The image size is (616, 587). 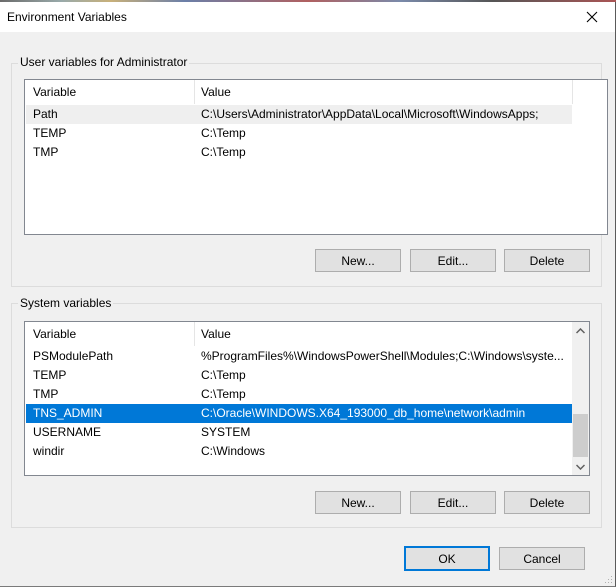 What do you see at coordinates (68, 413) in the screenshot?
I see `variable-name-cell: TNS_ADMIN` at bounding box center [68, 413].